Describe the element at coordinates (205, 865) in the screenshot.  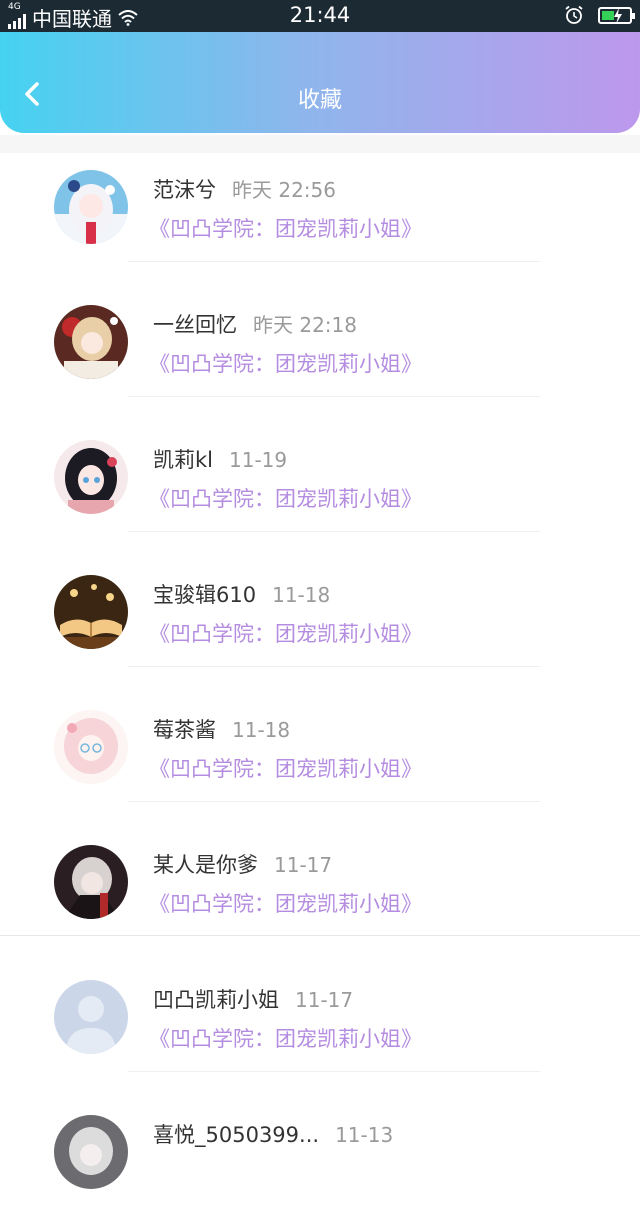
I see `user-name: 某人是你爹` at that location.